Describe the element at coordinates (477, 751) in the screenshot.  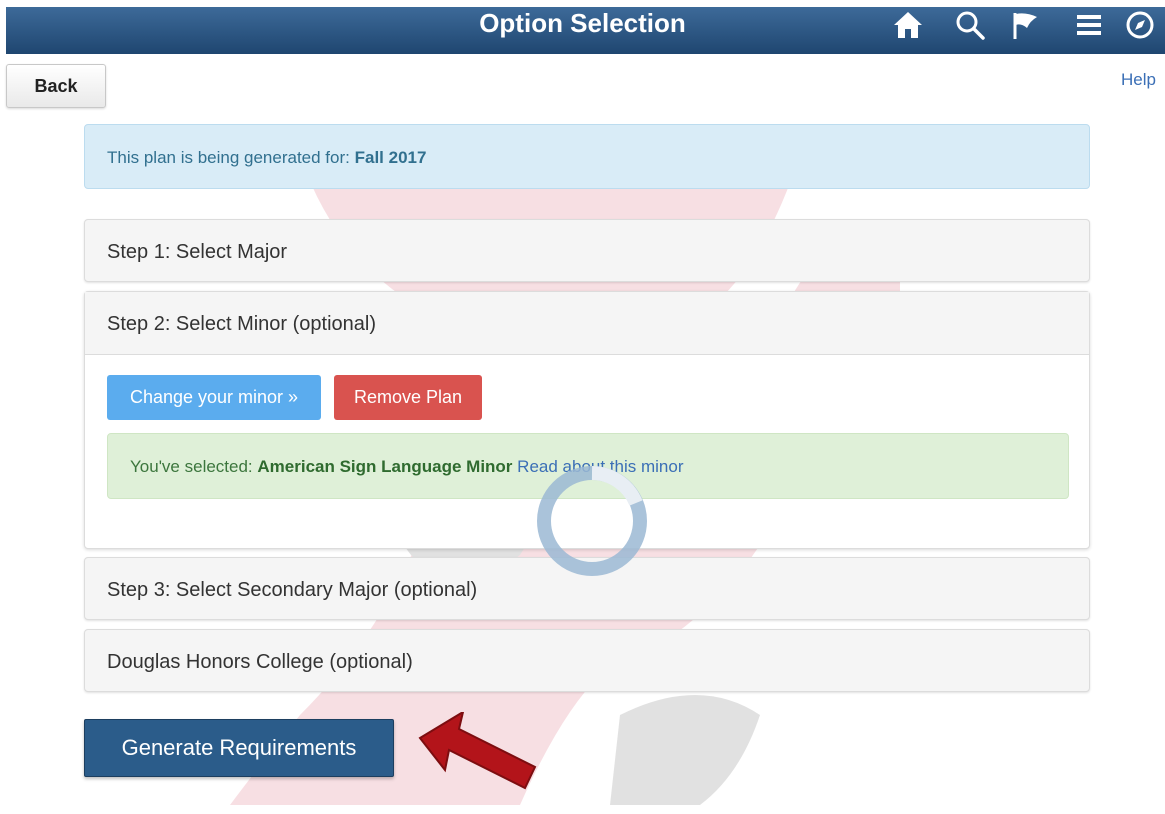
I see `red-arrow-icon` at that location.